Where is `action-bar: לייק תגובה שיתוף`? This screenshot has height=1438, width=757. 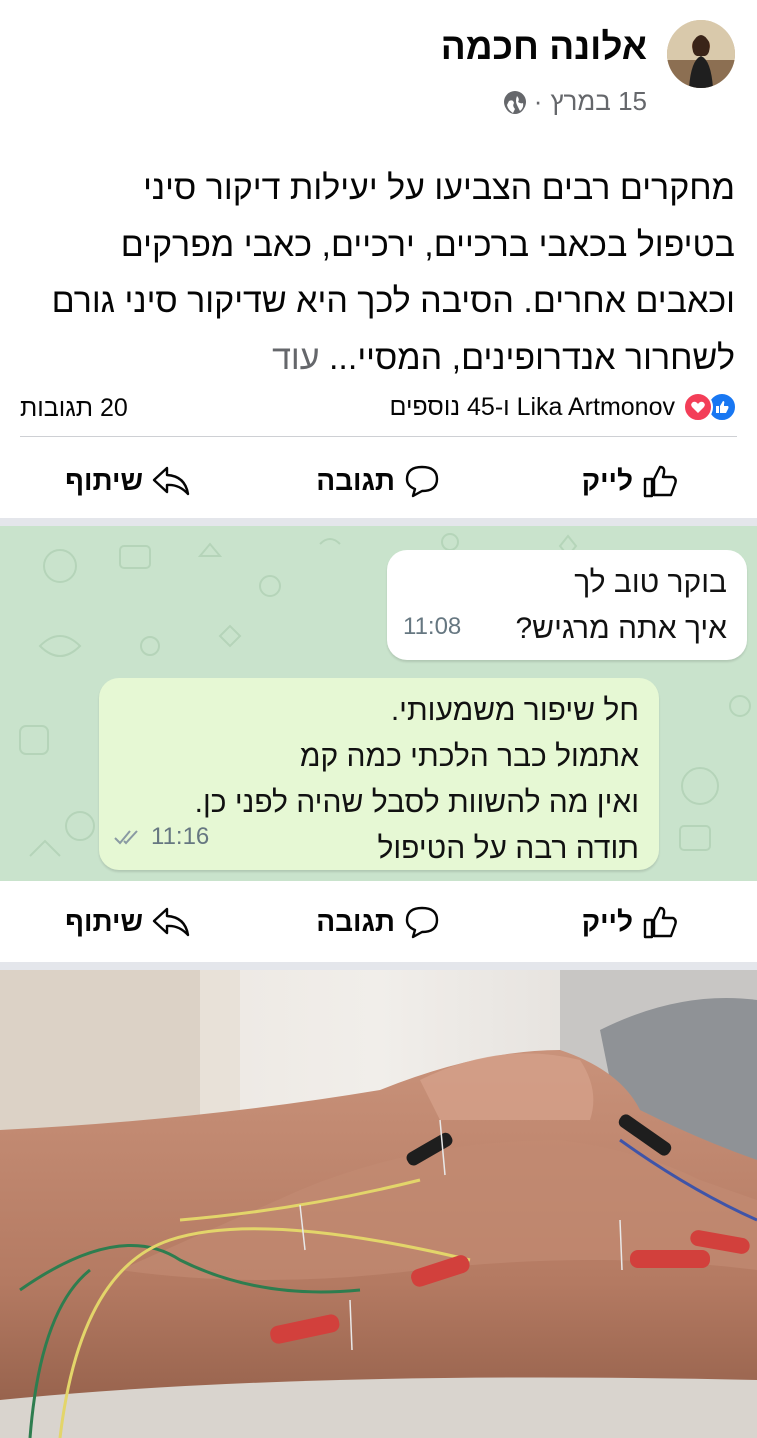 action-bar: לייק תגובה שיתוף is located at coordinates (378, 481).